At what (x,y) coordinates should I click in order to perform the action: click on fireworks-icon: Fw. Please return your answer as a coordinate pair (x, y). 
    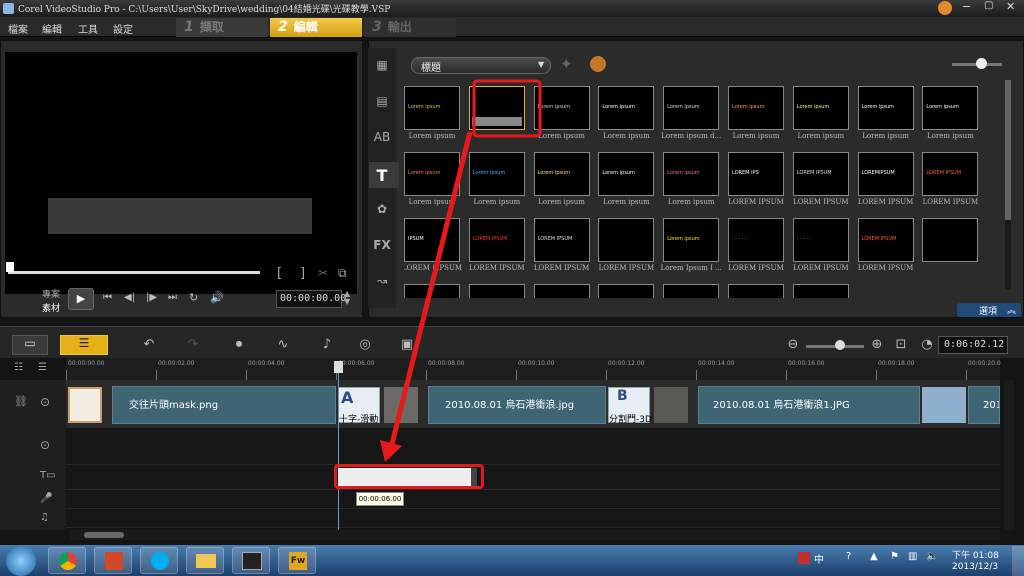
    Looking at the image, I should click on (297, 560).